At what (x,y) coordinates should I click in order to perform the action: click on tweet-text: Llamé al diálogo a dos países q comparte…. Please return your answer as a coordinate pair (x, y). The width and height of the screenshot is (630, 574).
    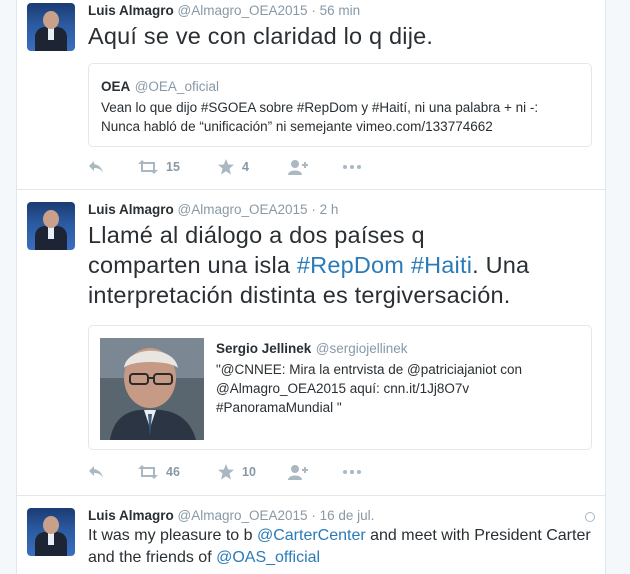
    Looking at the image, I should click on (338, 265).